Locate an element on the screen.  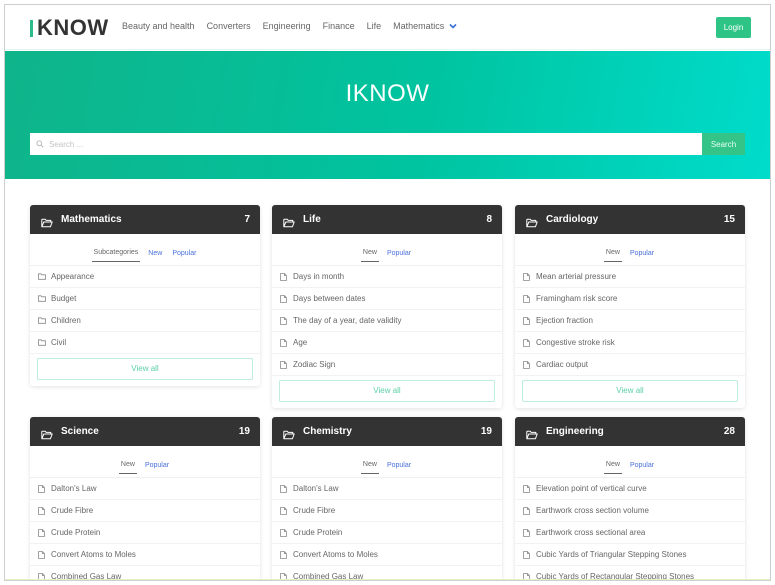
list-item: Earthwork cross sectional area is located at coordinates (630, 533).